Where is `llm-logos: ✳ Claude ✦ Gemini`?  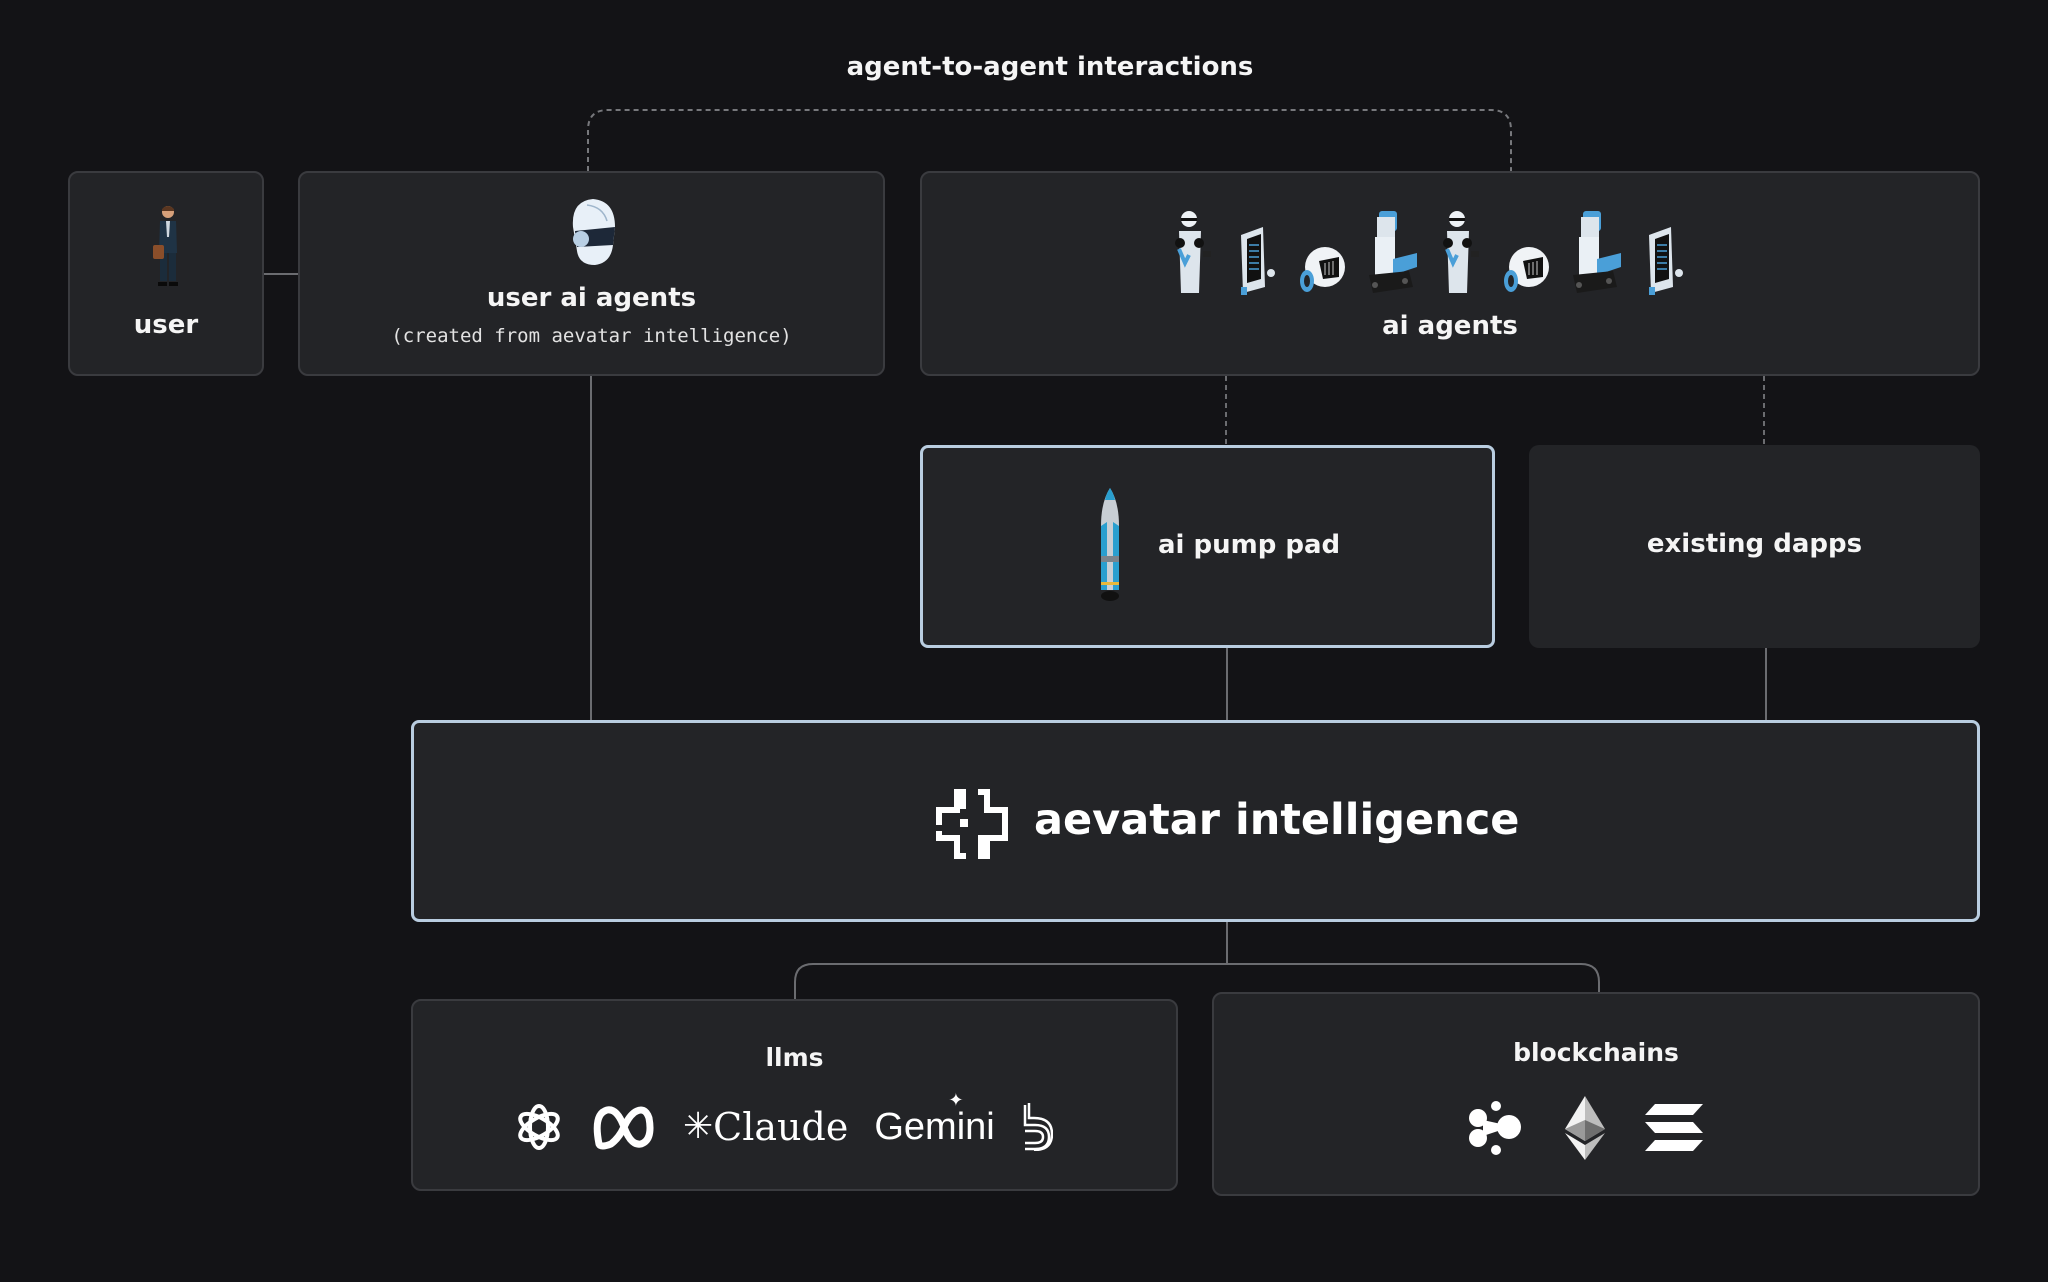
llm-logos: ✳ Claude ✦ Gemini is located at coordinates (783, 1122).